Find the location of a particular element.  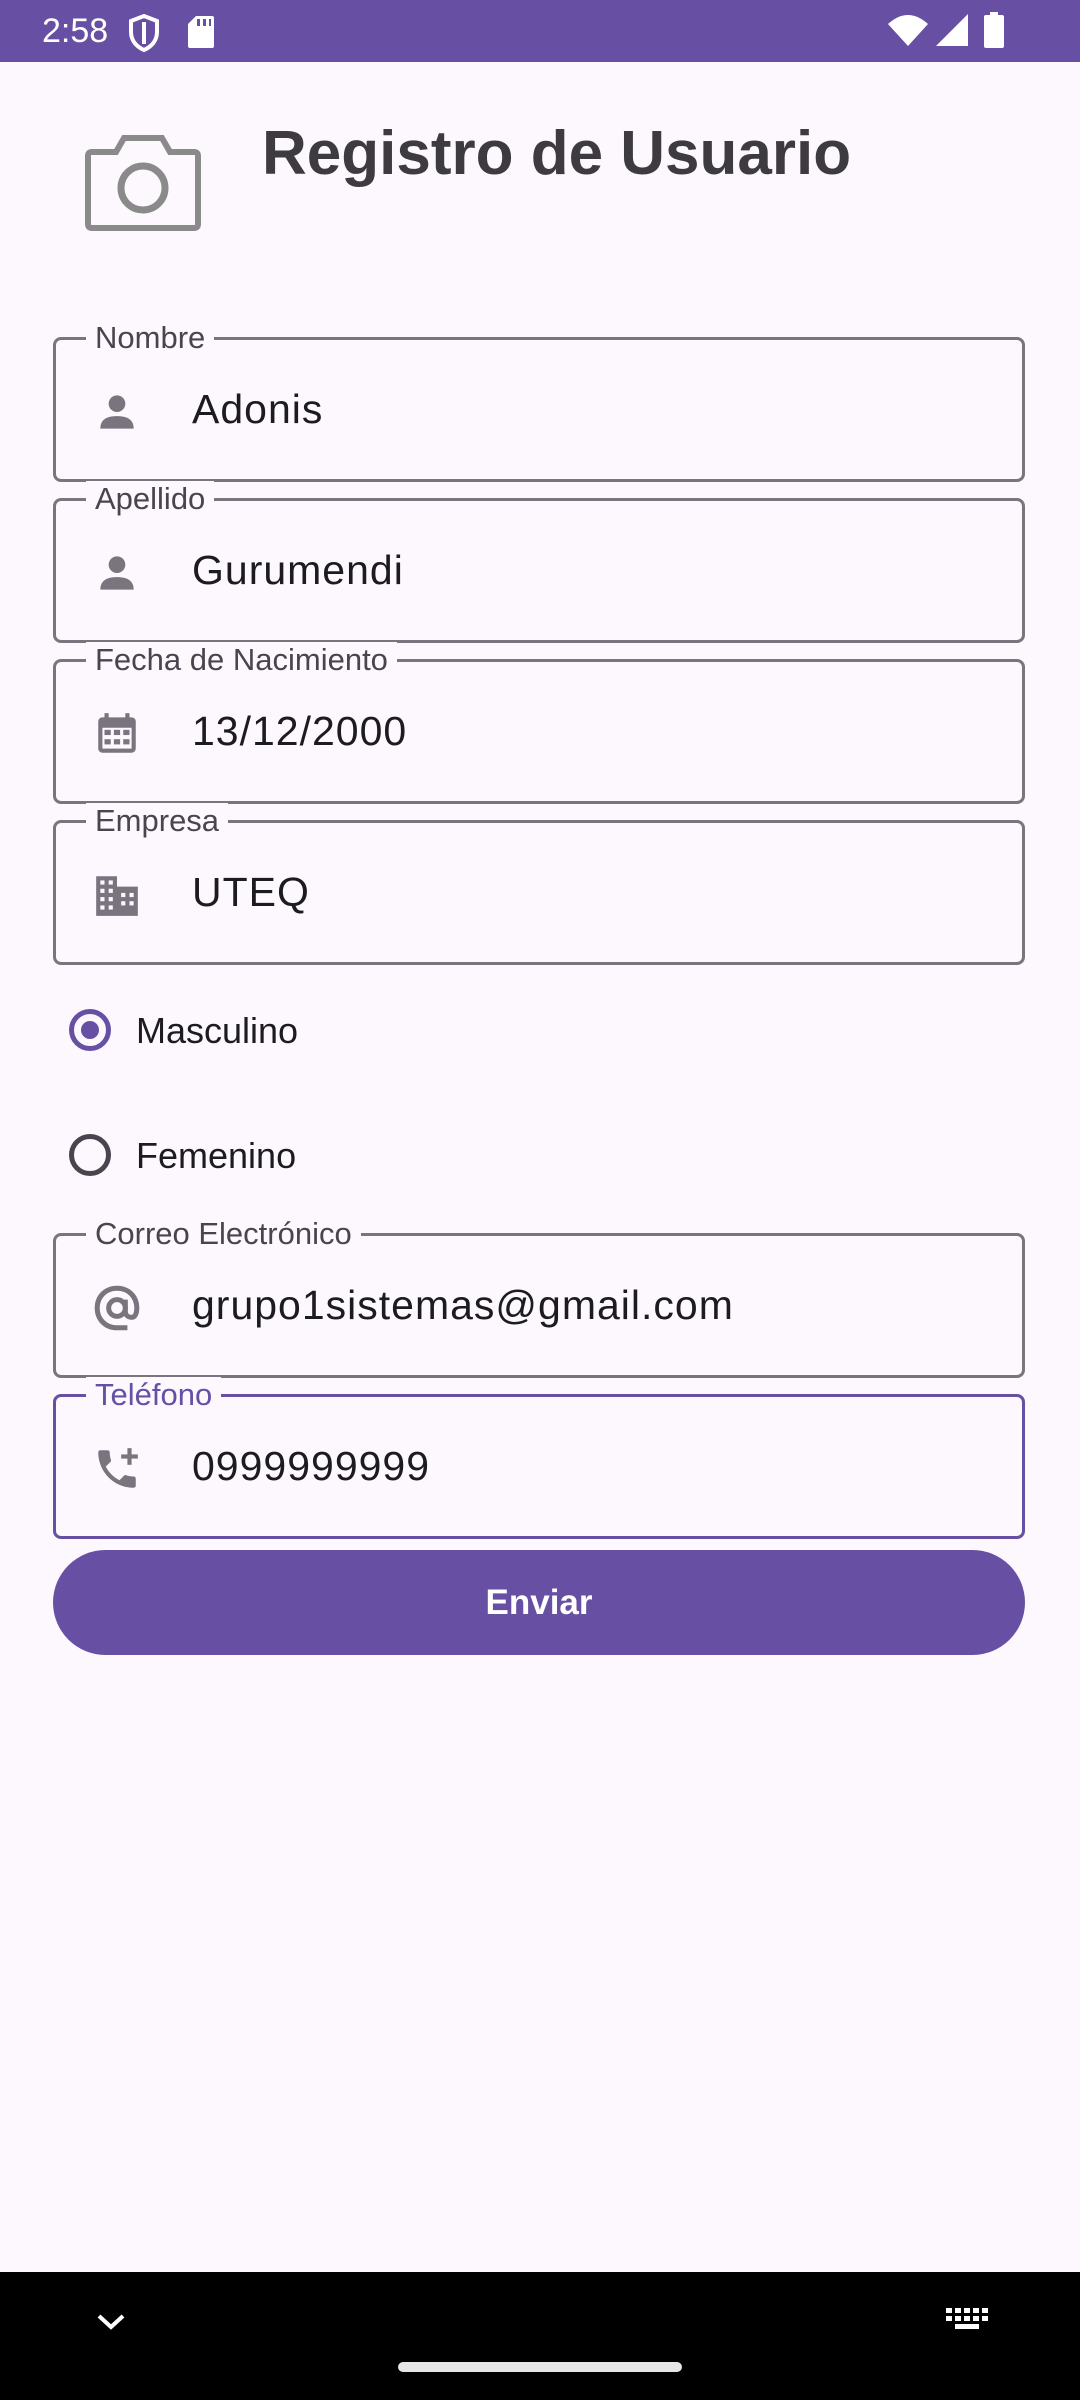

page-title: Registro de Usuario is located at coordinates (557, 153).